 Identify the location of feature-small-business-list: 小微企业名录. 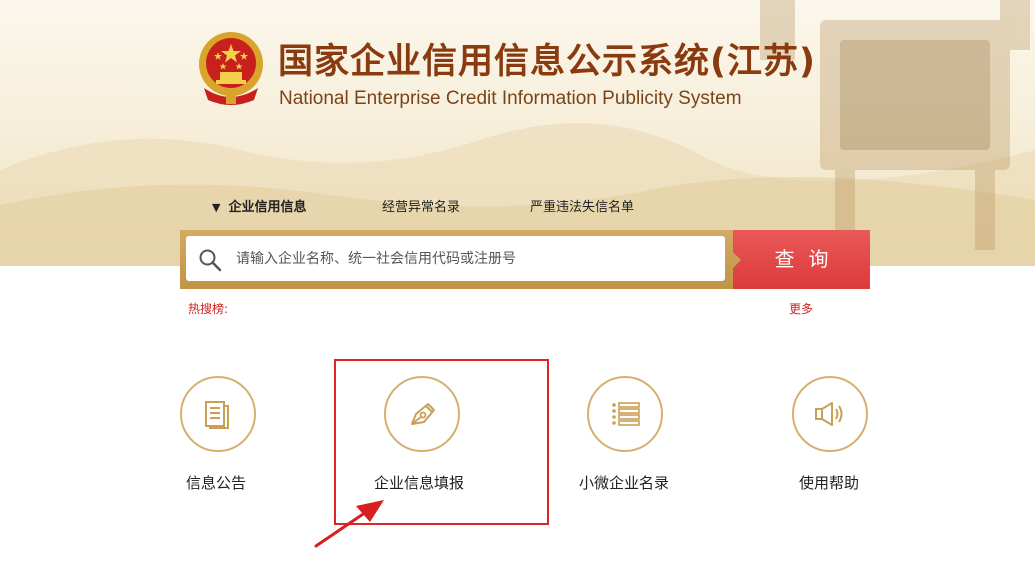
(630, 436).